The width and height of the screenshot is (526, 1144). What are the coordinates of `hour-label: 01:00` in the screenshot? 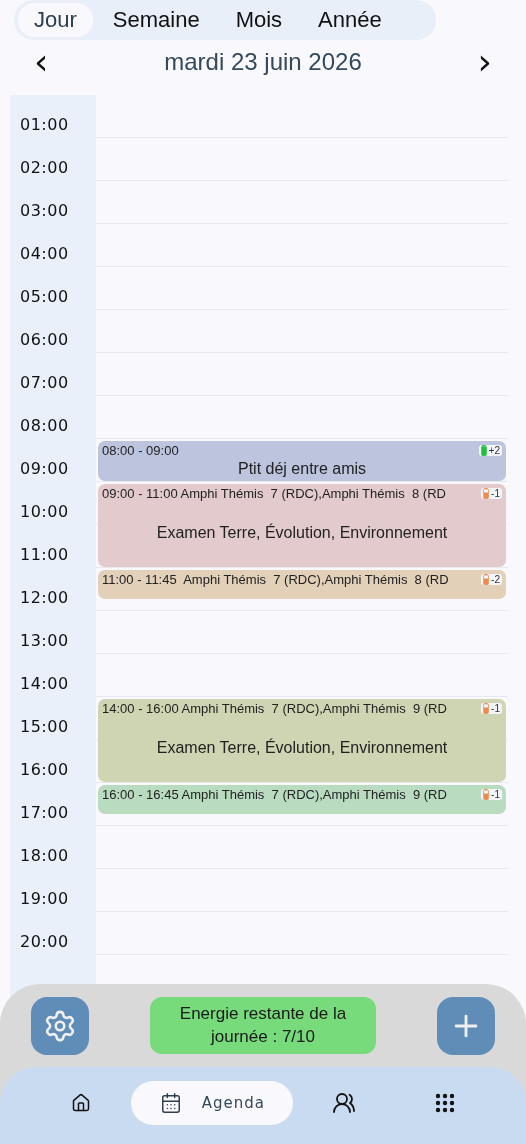 It's located at (44, 124).